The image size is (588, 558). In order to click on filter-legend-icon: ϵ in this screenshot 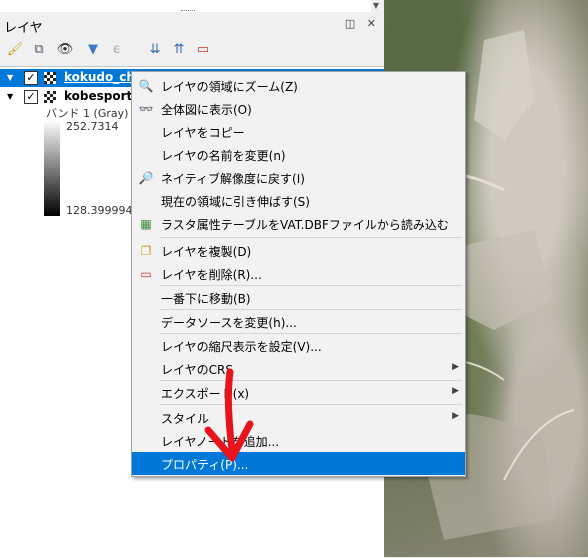, I will do `click(117, 49)`.